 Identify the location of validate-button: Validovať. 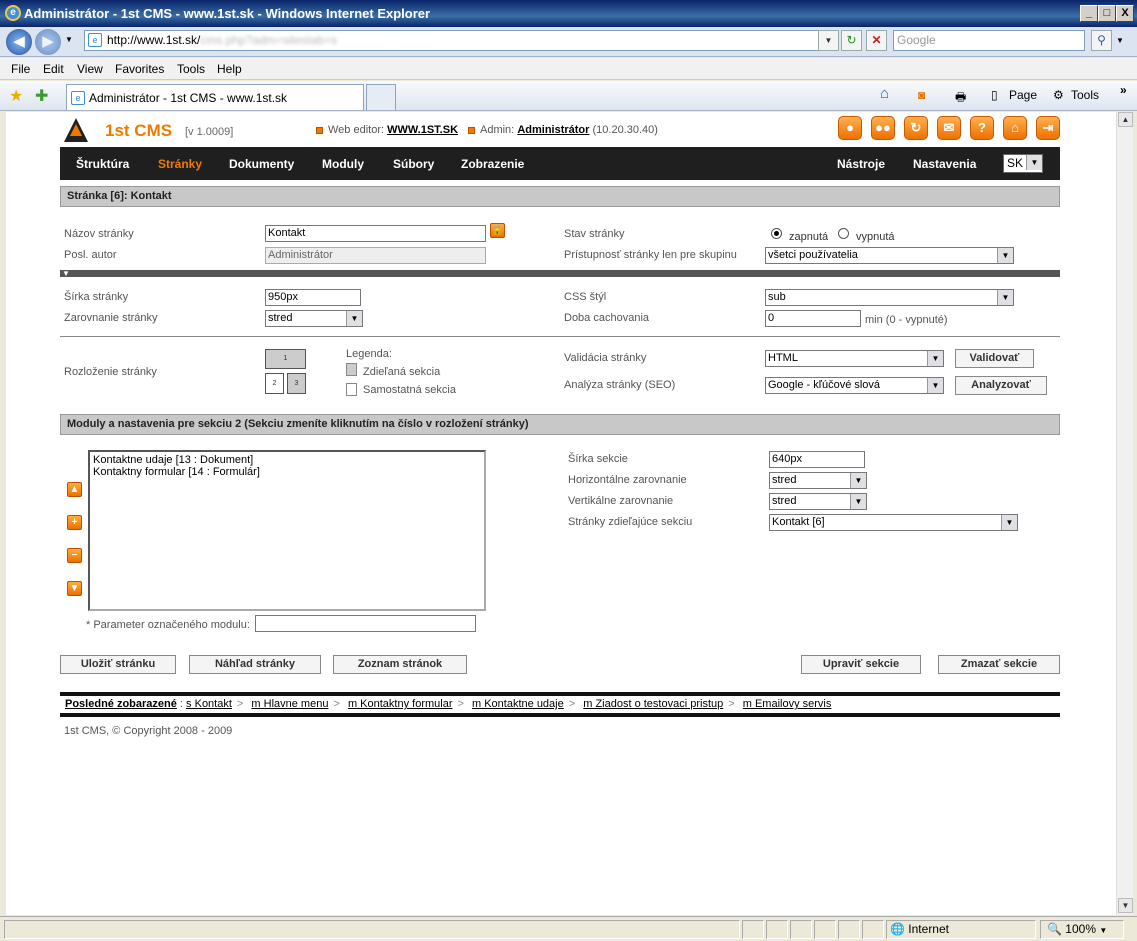
(994, 358).